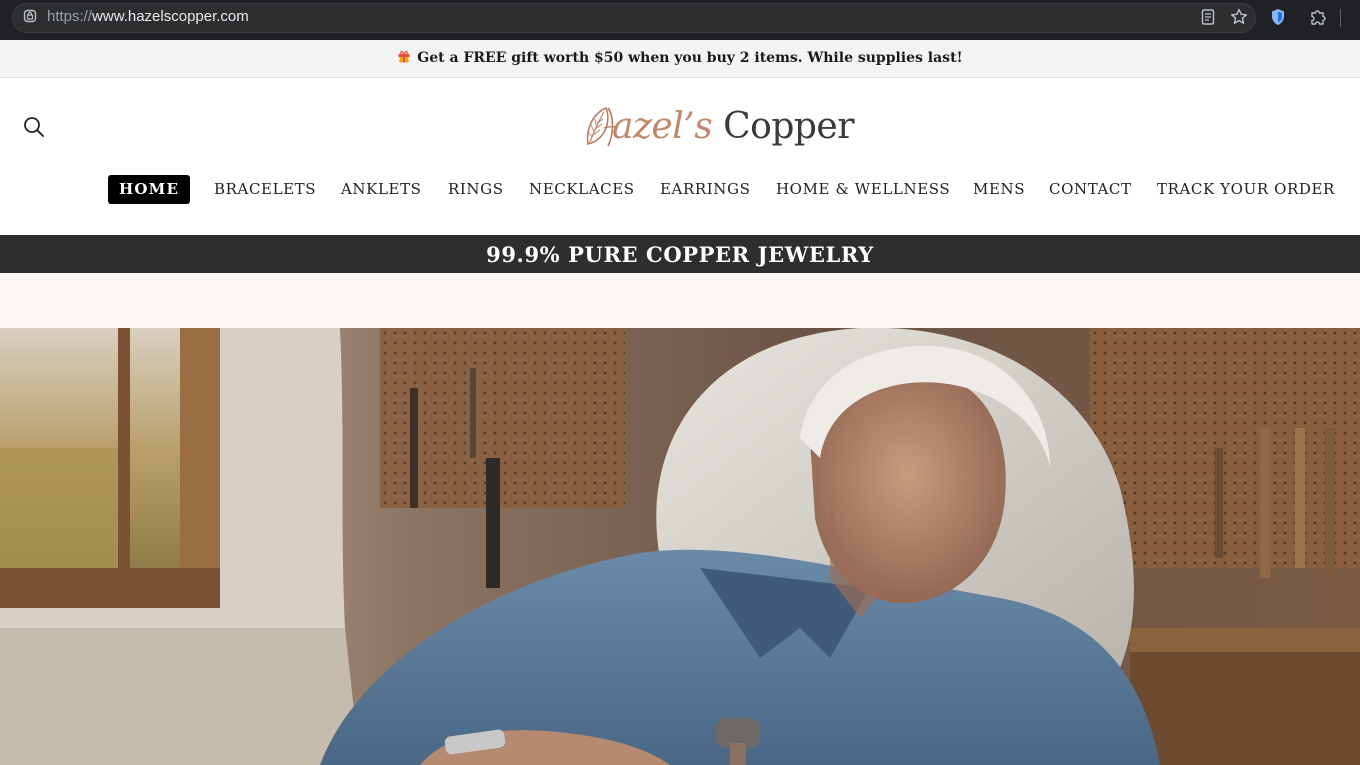 The image size is (1360, 765). I want to click on url-text: https://www.hazelscopper.com, so click(148, 16).